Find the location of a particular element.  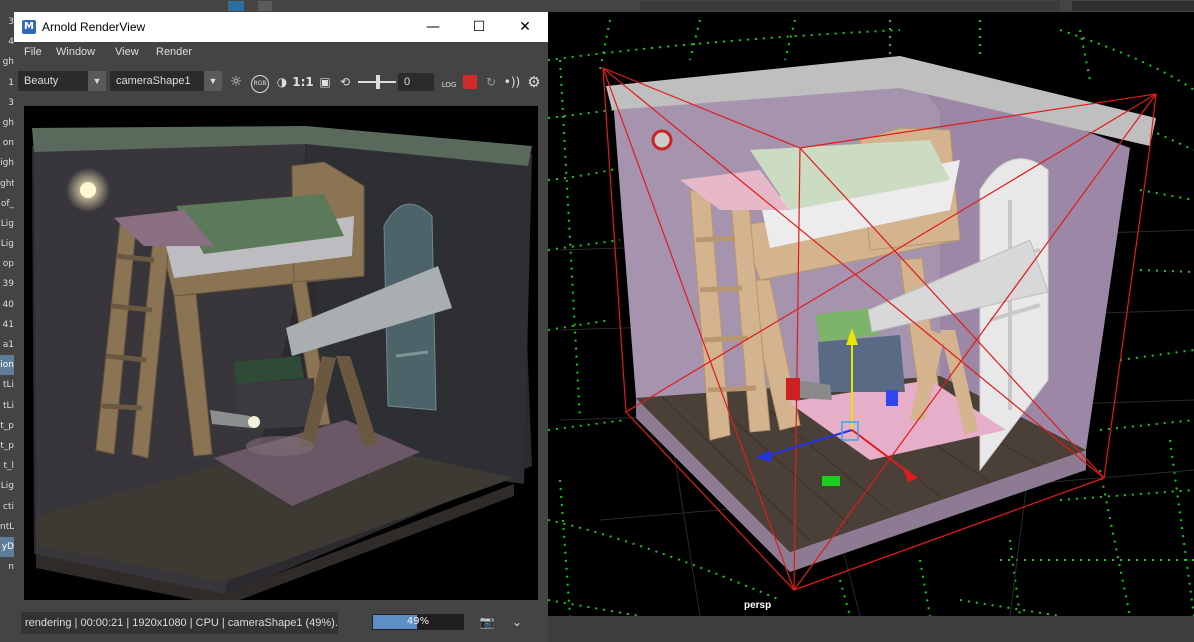

rgb-label: RGB is located at coordinates (260, 84).